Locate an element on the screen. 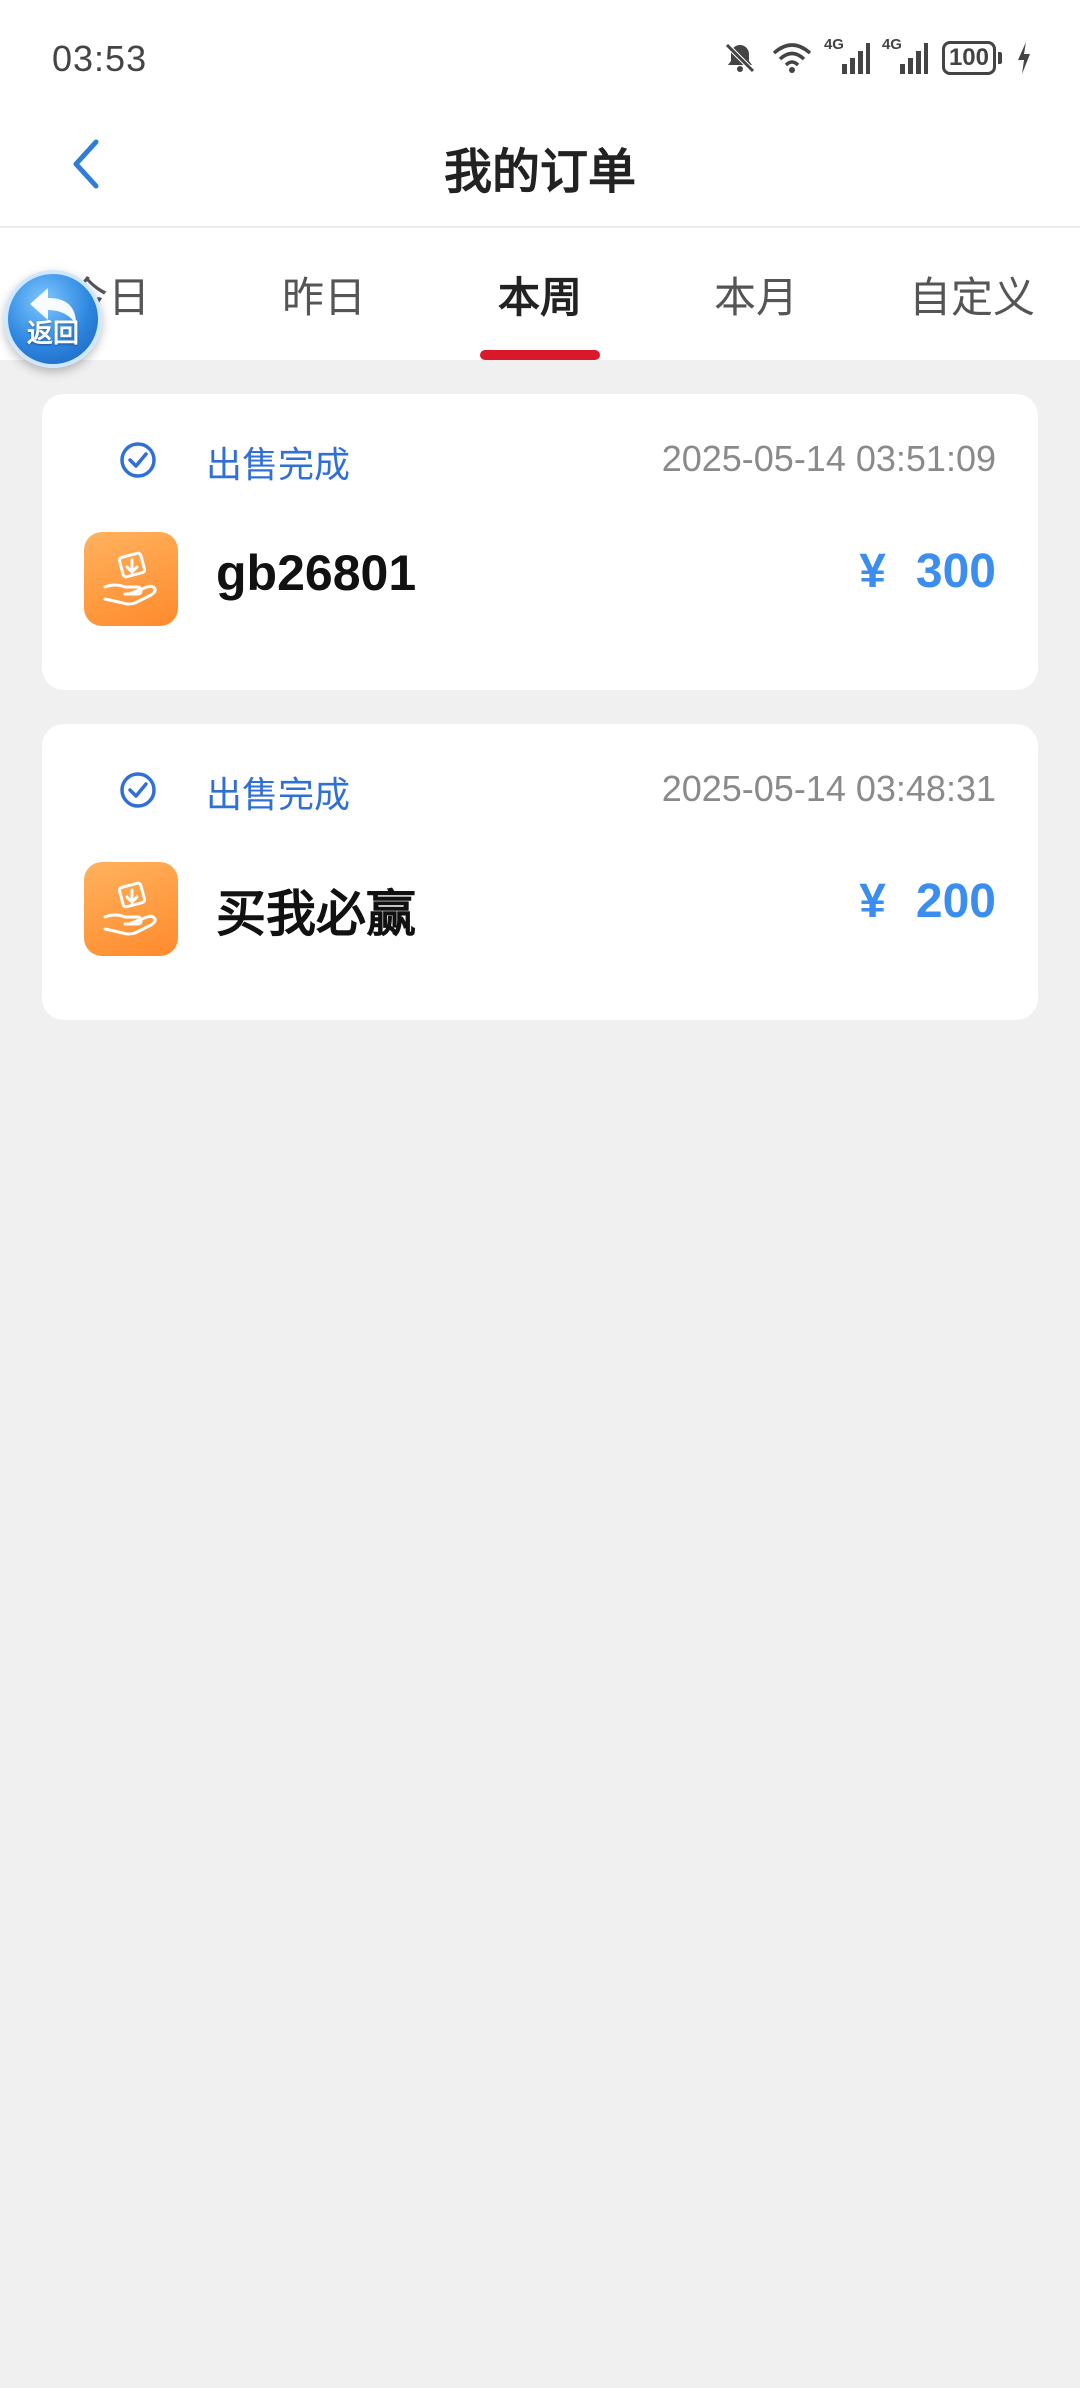  tab-label: 本周 is located at coordinates (539, 297).